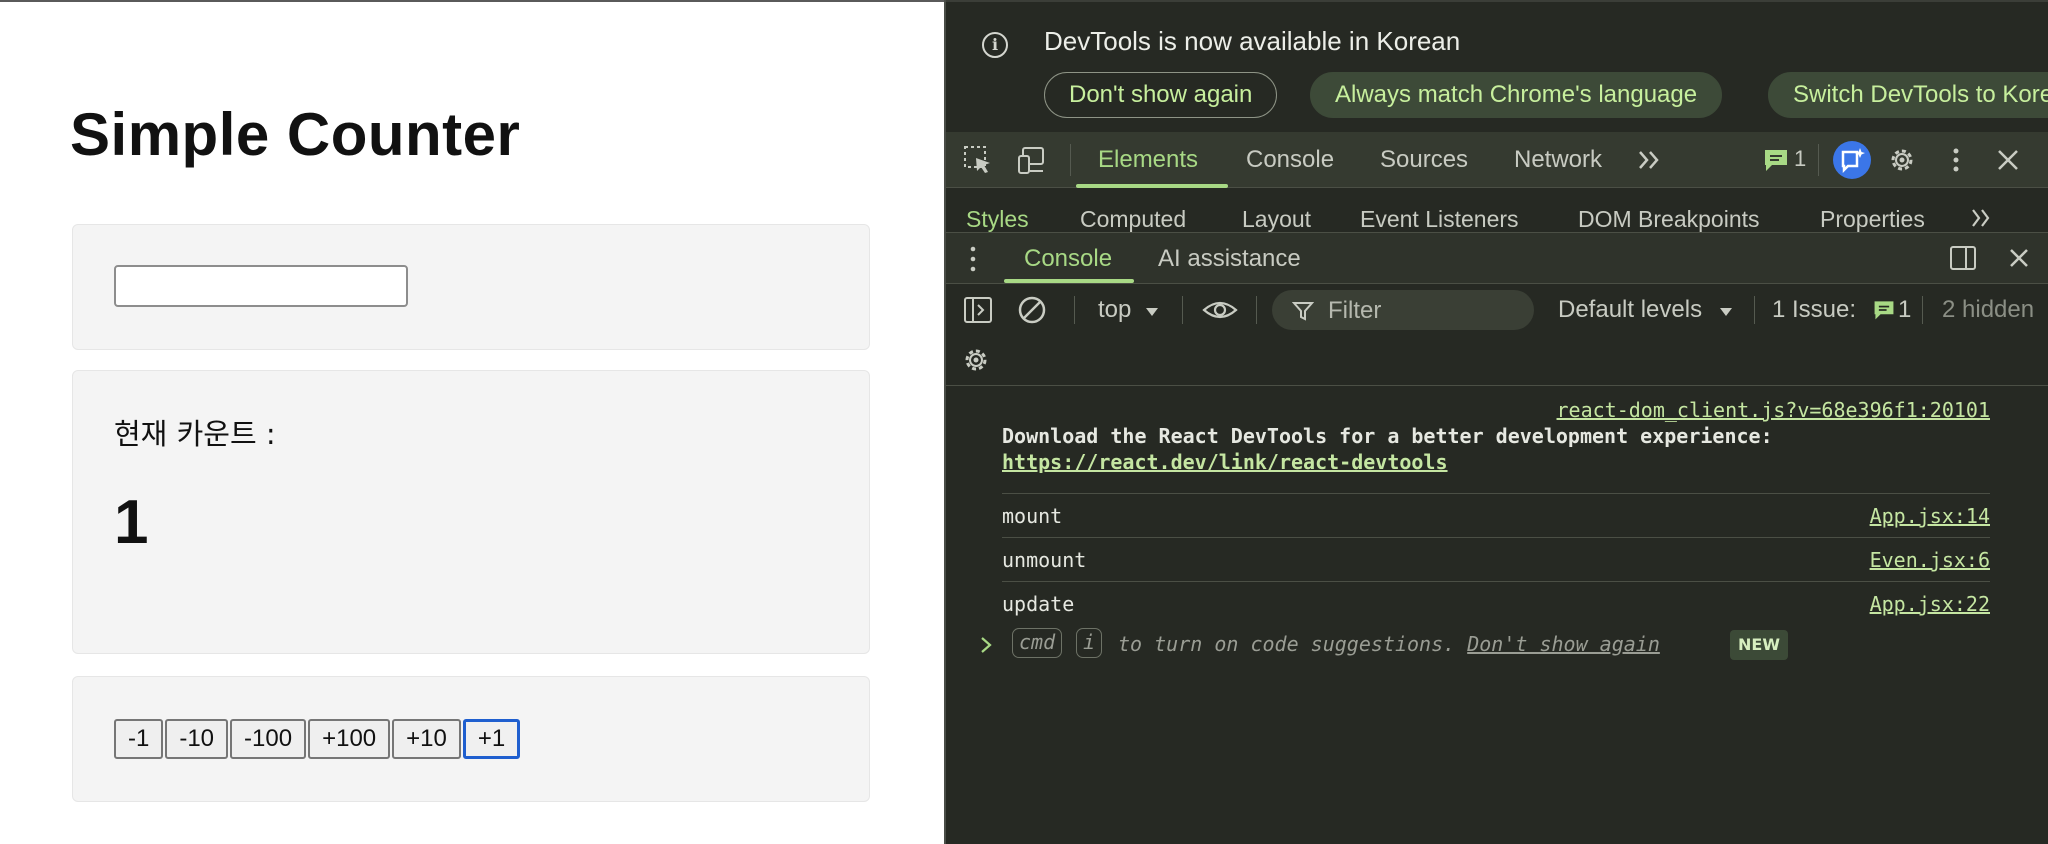 The image size is (2048, 844). What do you see at coordinates (1496, 603) in the screenshot?
I see `console-message: update App.jsx:22` at bounding box center [1496, 603].